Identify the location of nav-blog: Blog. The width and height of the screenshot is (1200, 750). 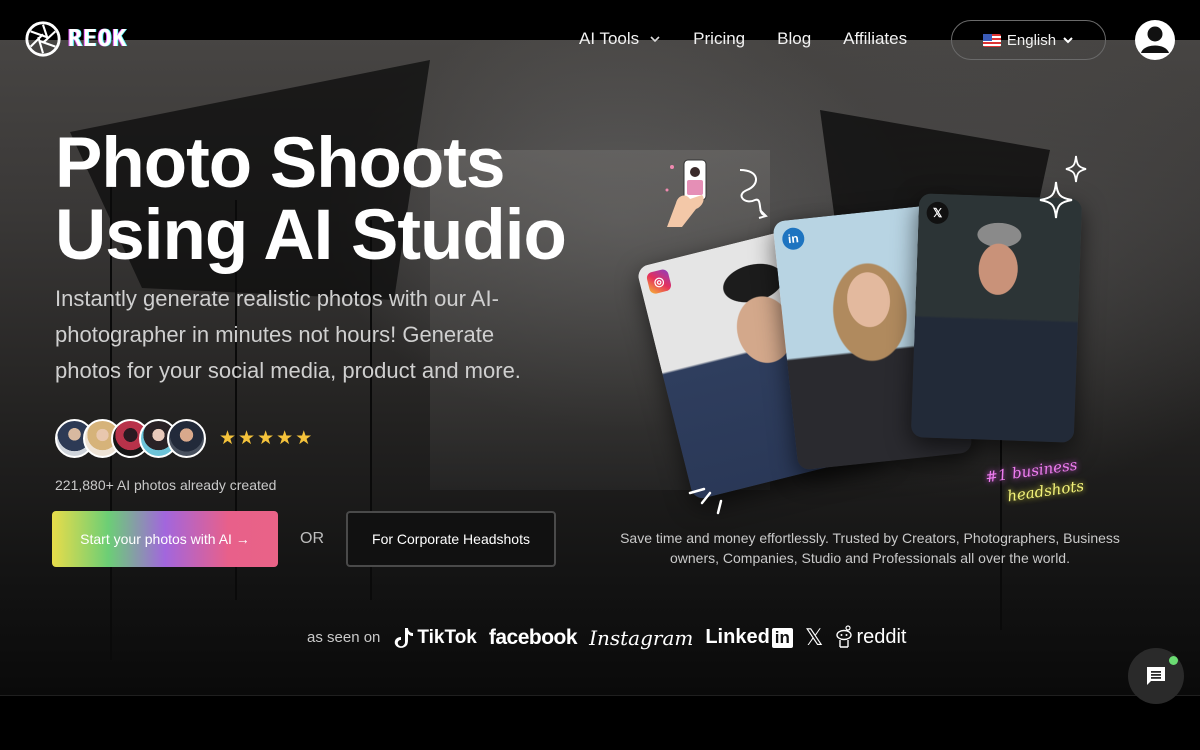
(794, 39).